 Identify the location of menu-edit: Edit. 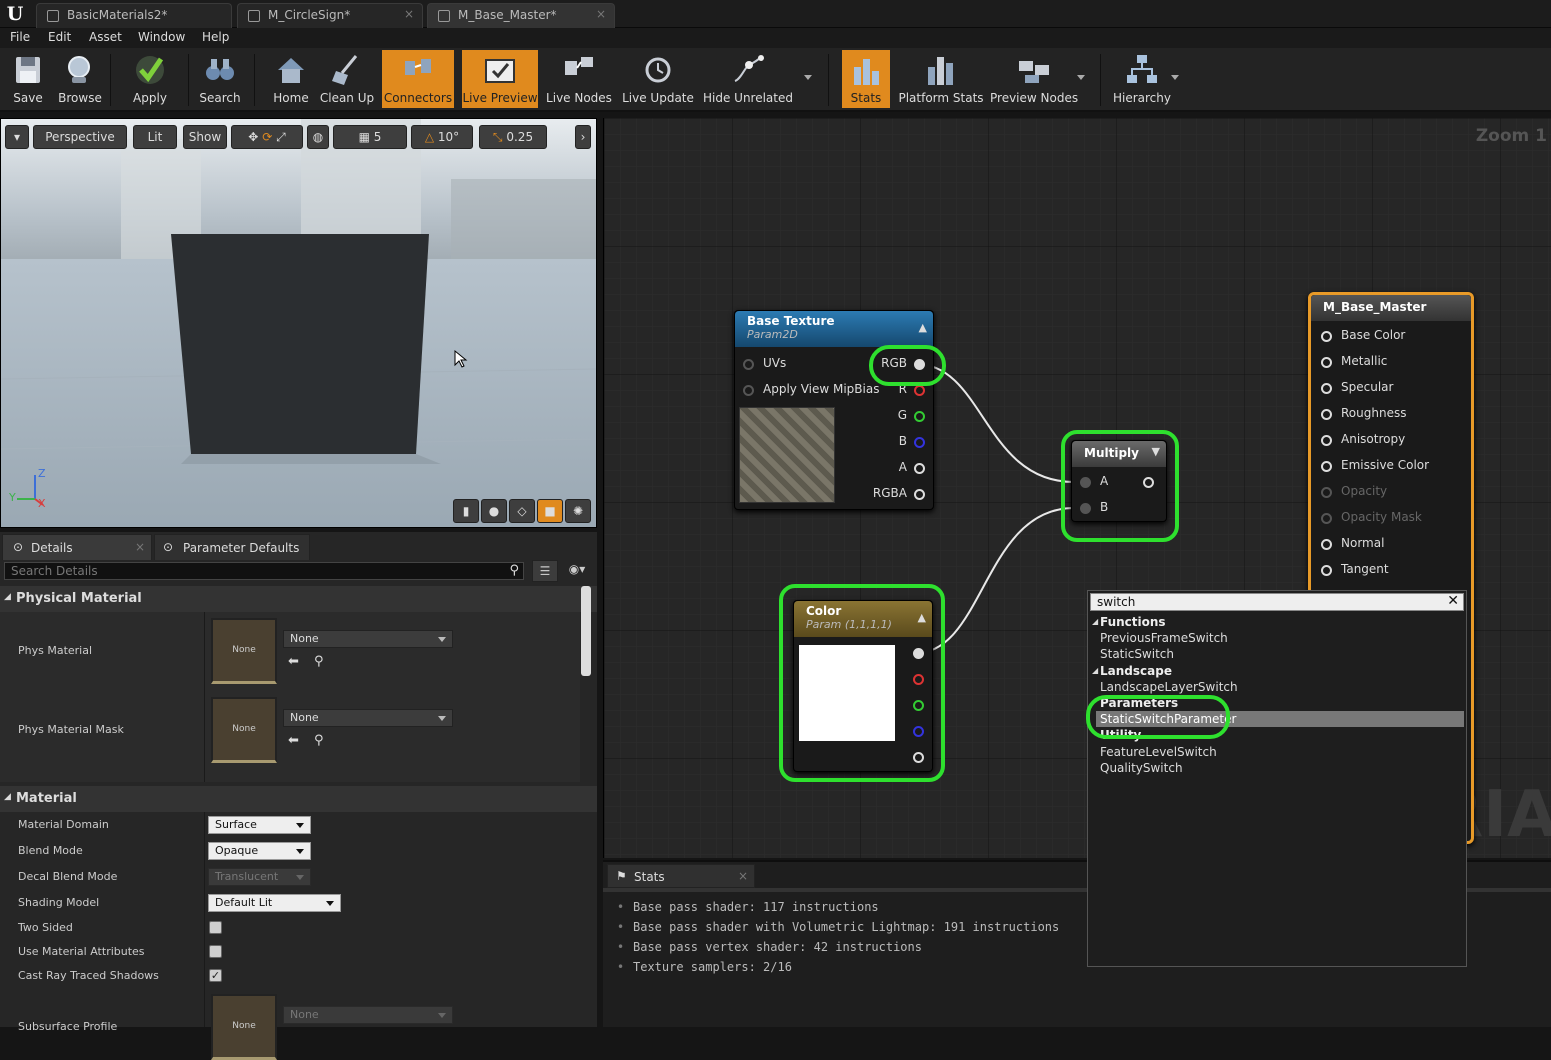
(59, 37).